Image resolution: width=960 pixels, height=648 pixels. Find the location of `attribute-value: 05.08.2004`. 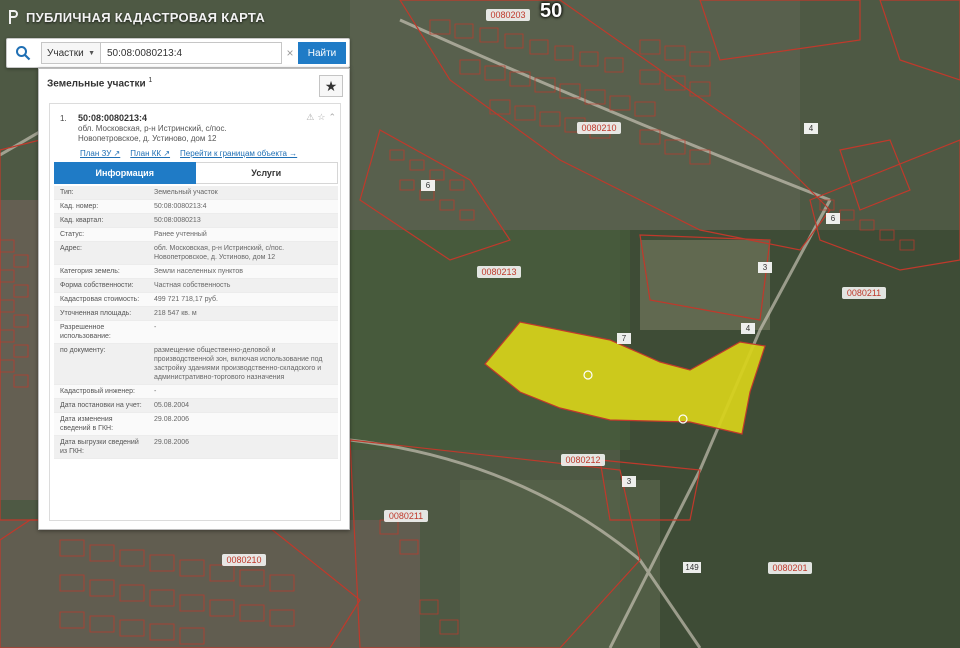

attribute-value: 05.08.2004 is located at coordinates (172, 405).